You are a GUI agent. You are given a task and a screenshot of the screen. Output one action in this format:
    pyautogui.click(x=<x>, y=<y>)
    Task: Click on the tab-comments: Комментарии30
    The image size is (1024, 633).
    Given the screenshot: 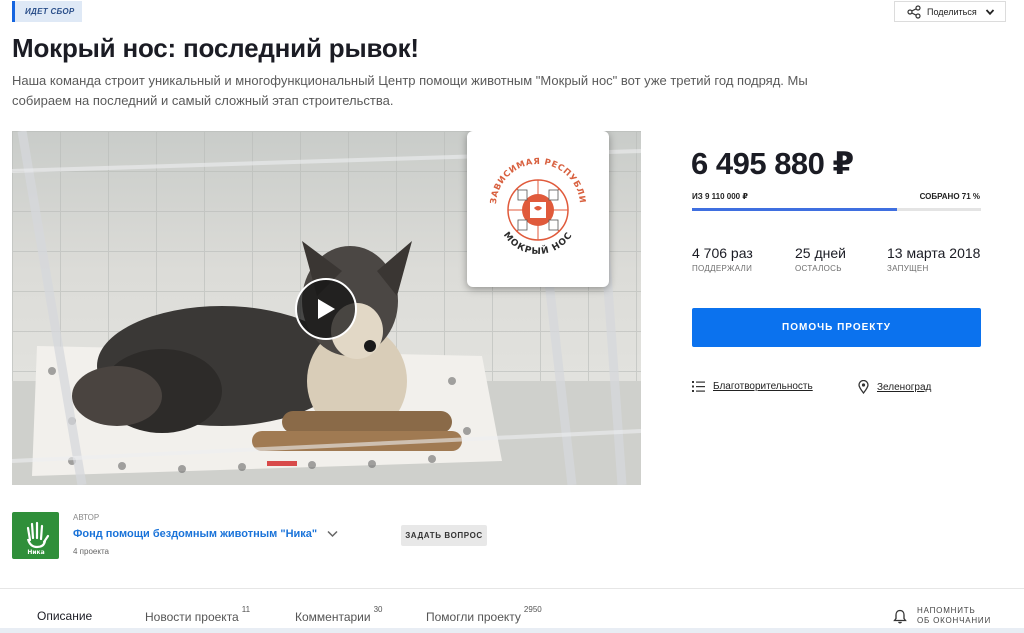 What is the action you would take?
    pyautogui.click(x=339, y=614)
    